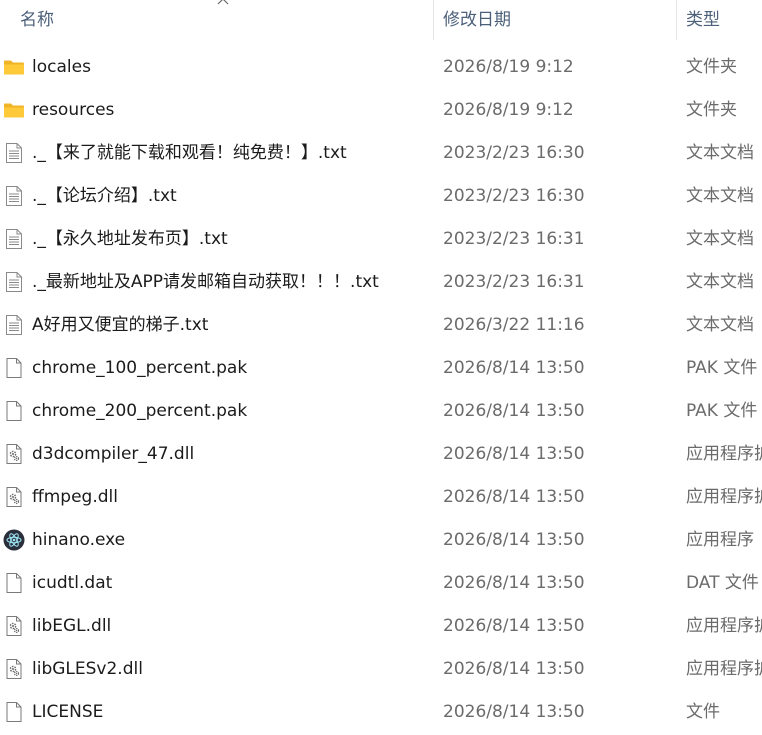  Describe the element at coordinates (232, 540) in the screenshot. I see `file-name: hinano.exe` at that location.